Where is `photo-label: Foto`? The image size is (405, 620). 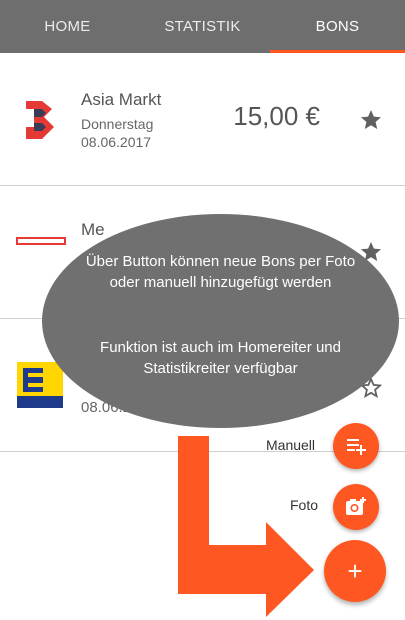 photo-label: Foto is located at coordinates (304, 505).